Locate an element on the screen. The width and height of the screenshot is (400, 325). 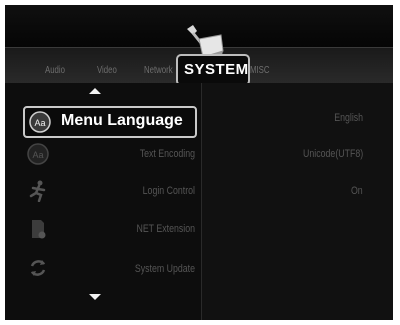
refresh-icon is located at coordinates (38, 268).